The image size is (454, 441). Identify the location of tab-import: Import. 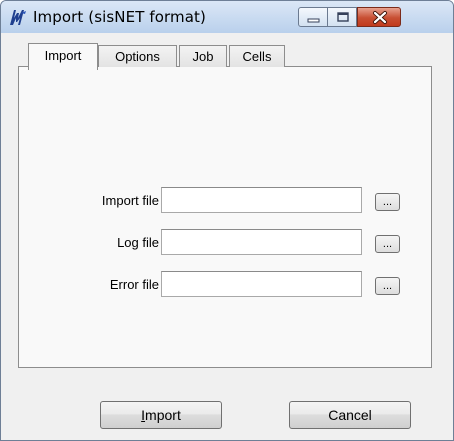
(63, 56).